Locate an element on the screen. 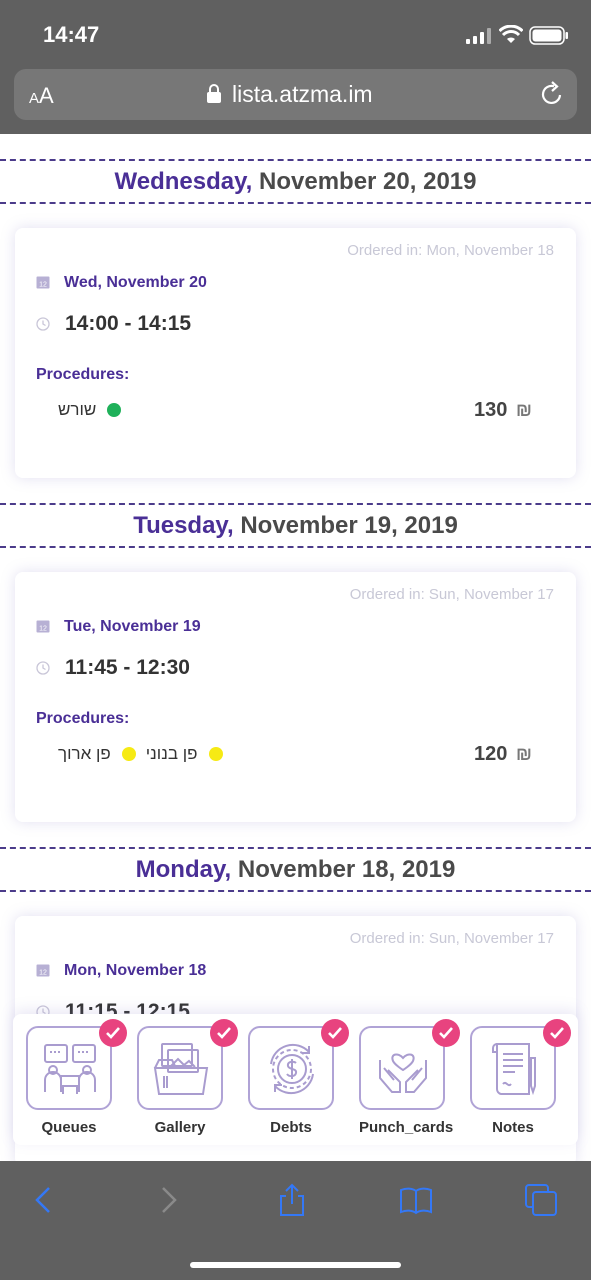 The width and height of the screenshot is (591, 1280). procedures-list: פן בנוני פן ארוך is located at coordinates (135, 754).